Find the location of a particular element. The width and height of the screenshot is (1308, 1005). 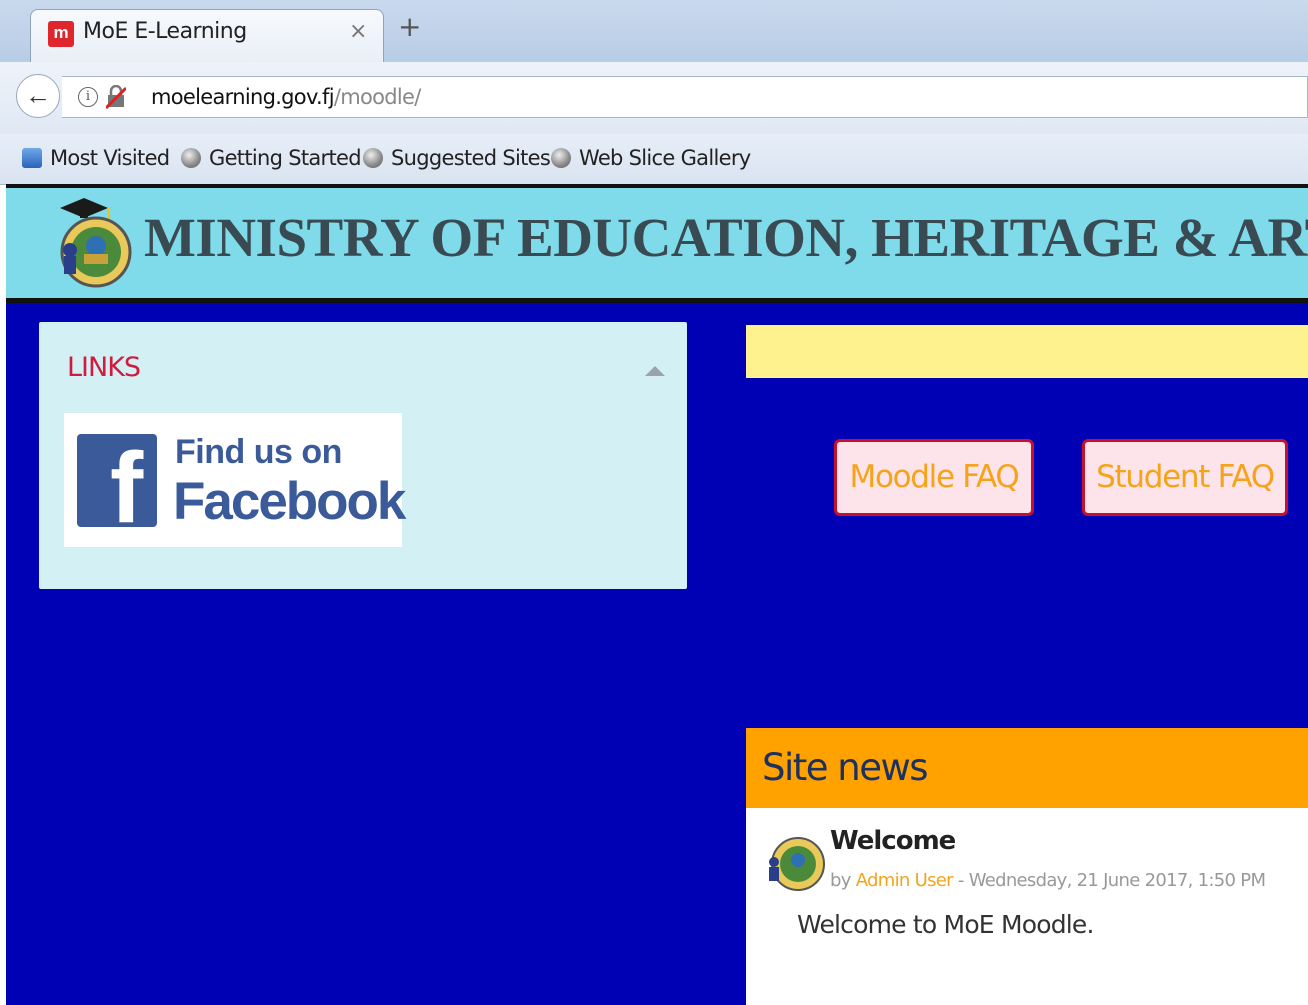

back-arrow-icon: ← is located at coordinates (38, 96).